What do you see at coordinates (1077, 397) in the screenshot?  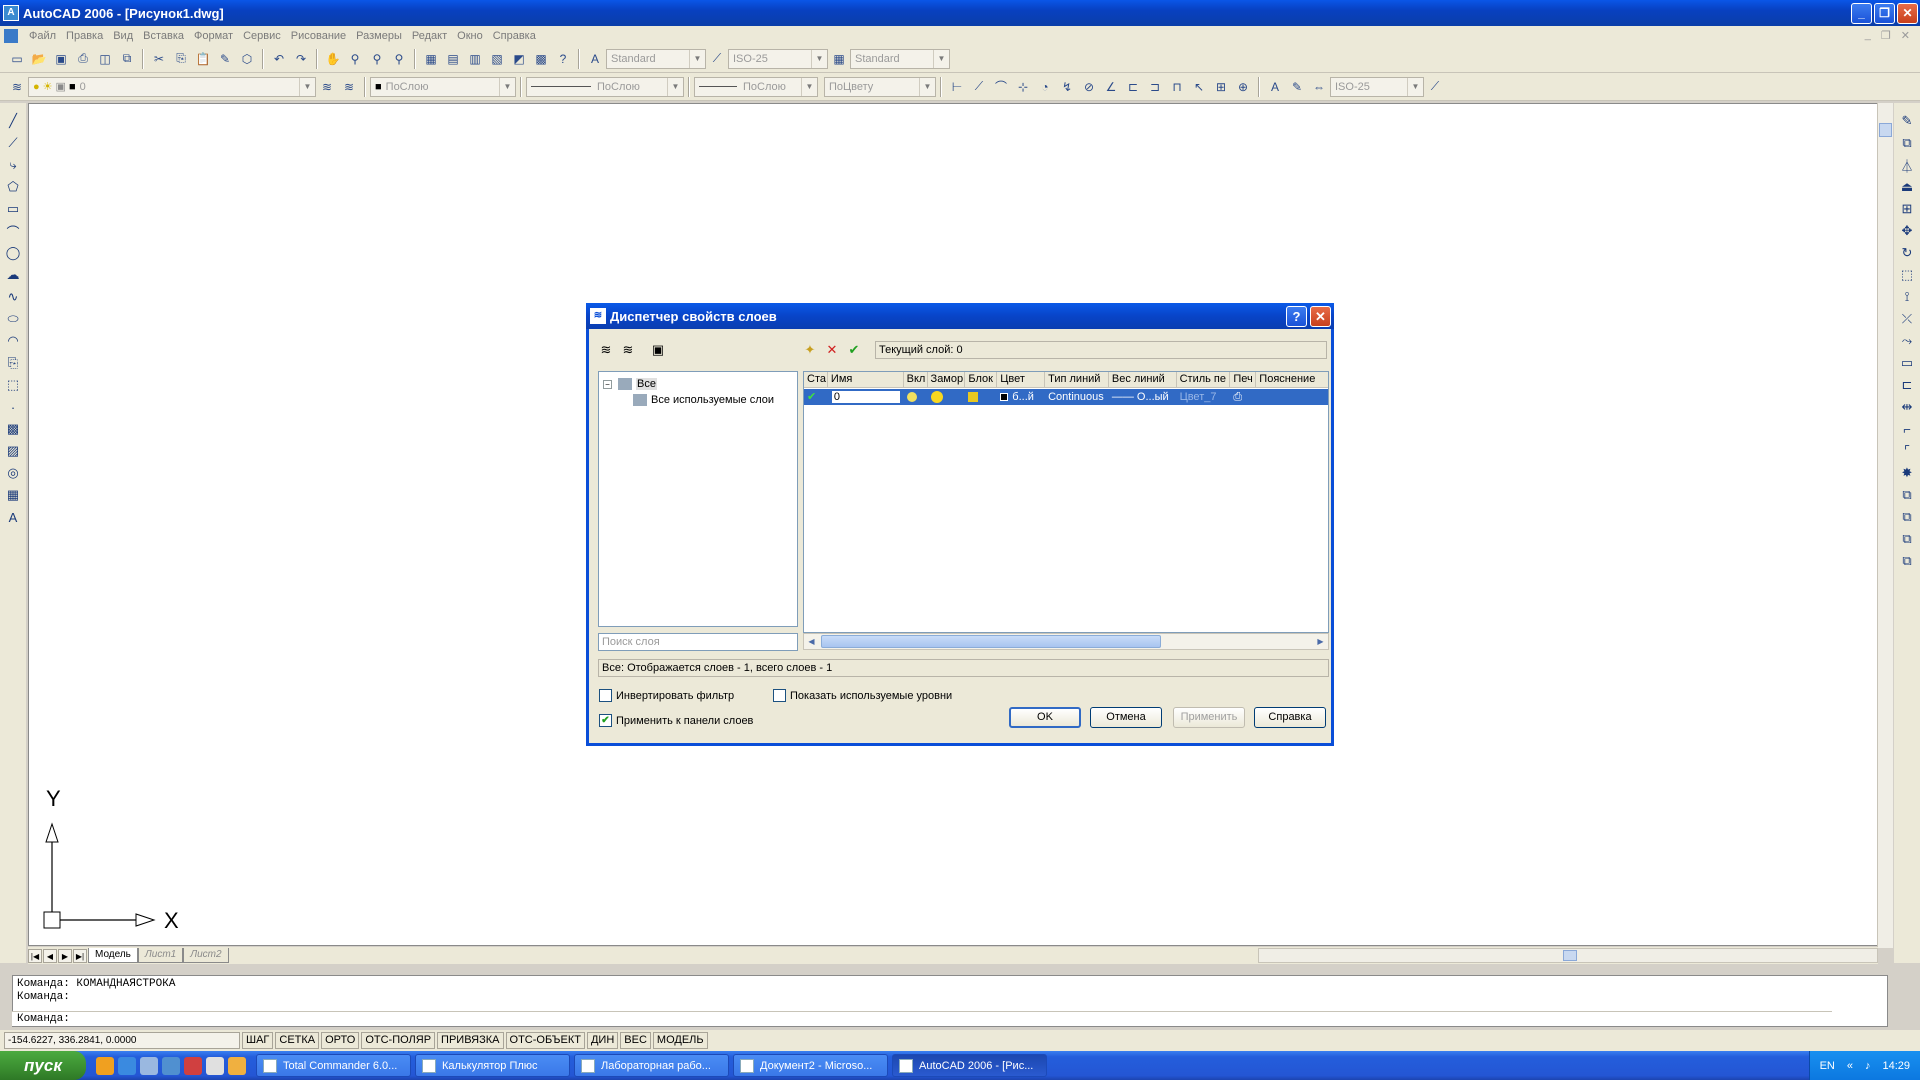 I see `layer-linetype-cell: Continuous` at bounding box center [1077, 397].